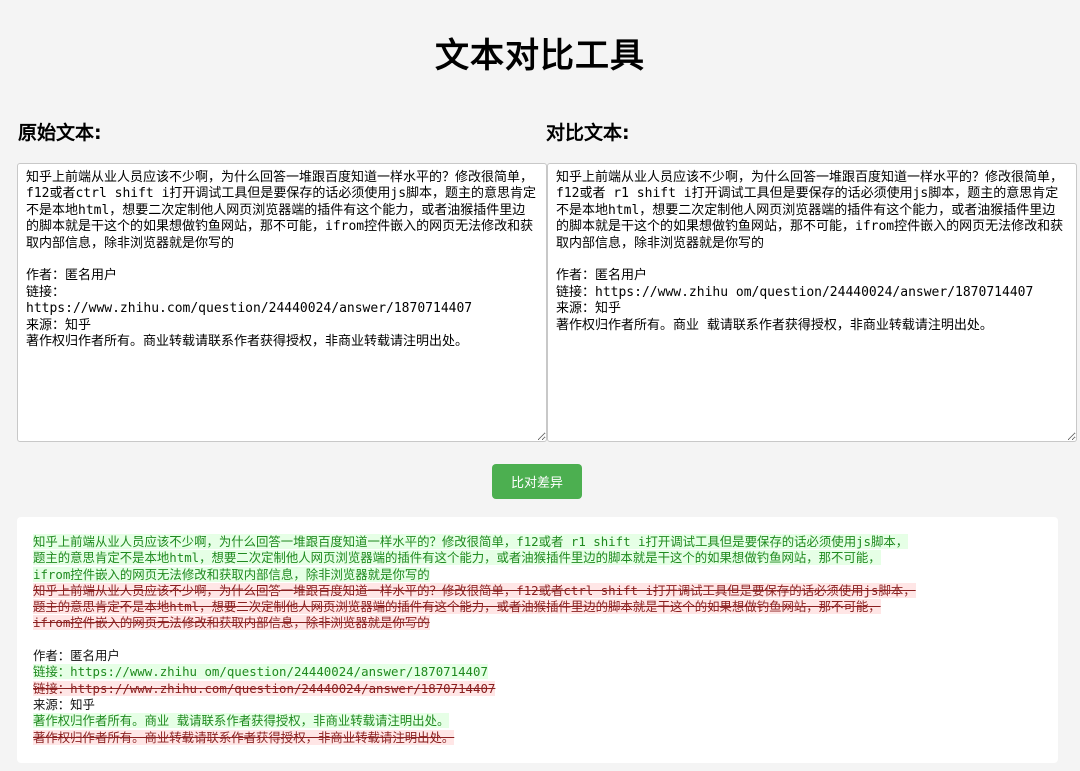  What do you see at coordinates (241, 721) in the screenshot?
I see `diff-segment: 著作权归作者所有。商业 载请联系作者获得授权，非商业转载请注明出处。` at bounding box center [241, 721].